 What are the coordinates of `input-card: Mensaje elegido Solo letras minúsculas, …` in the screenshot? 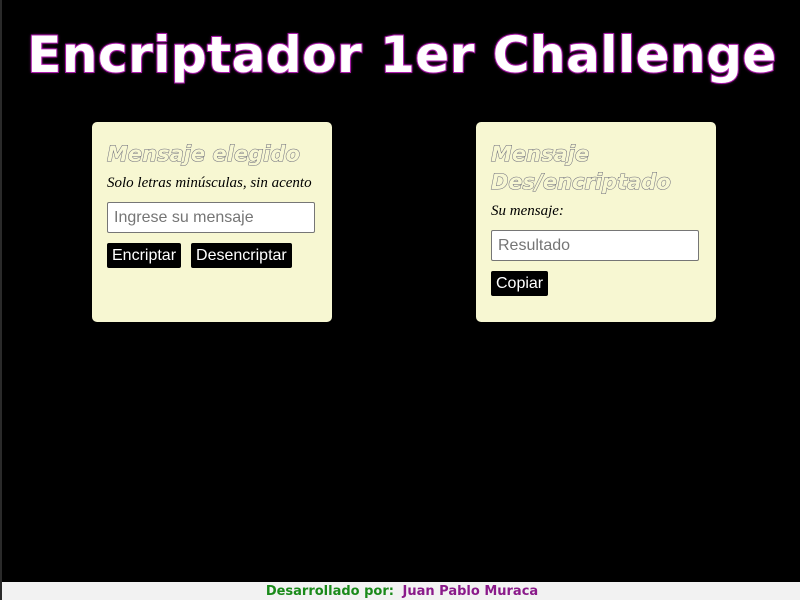 It's located at (212, 222).